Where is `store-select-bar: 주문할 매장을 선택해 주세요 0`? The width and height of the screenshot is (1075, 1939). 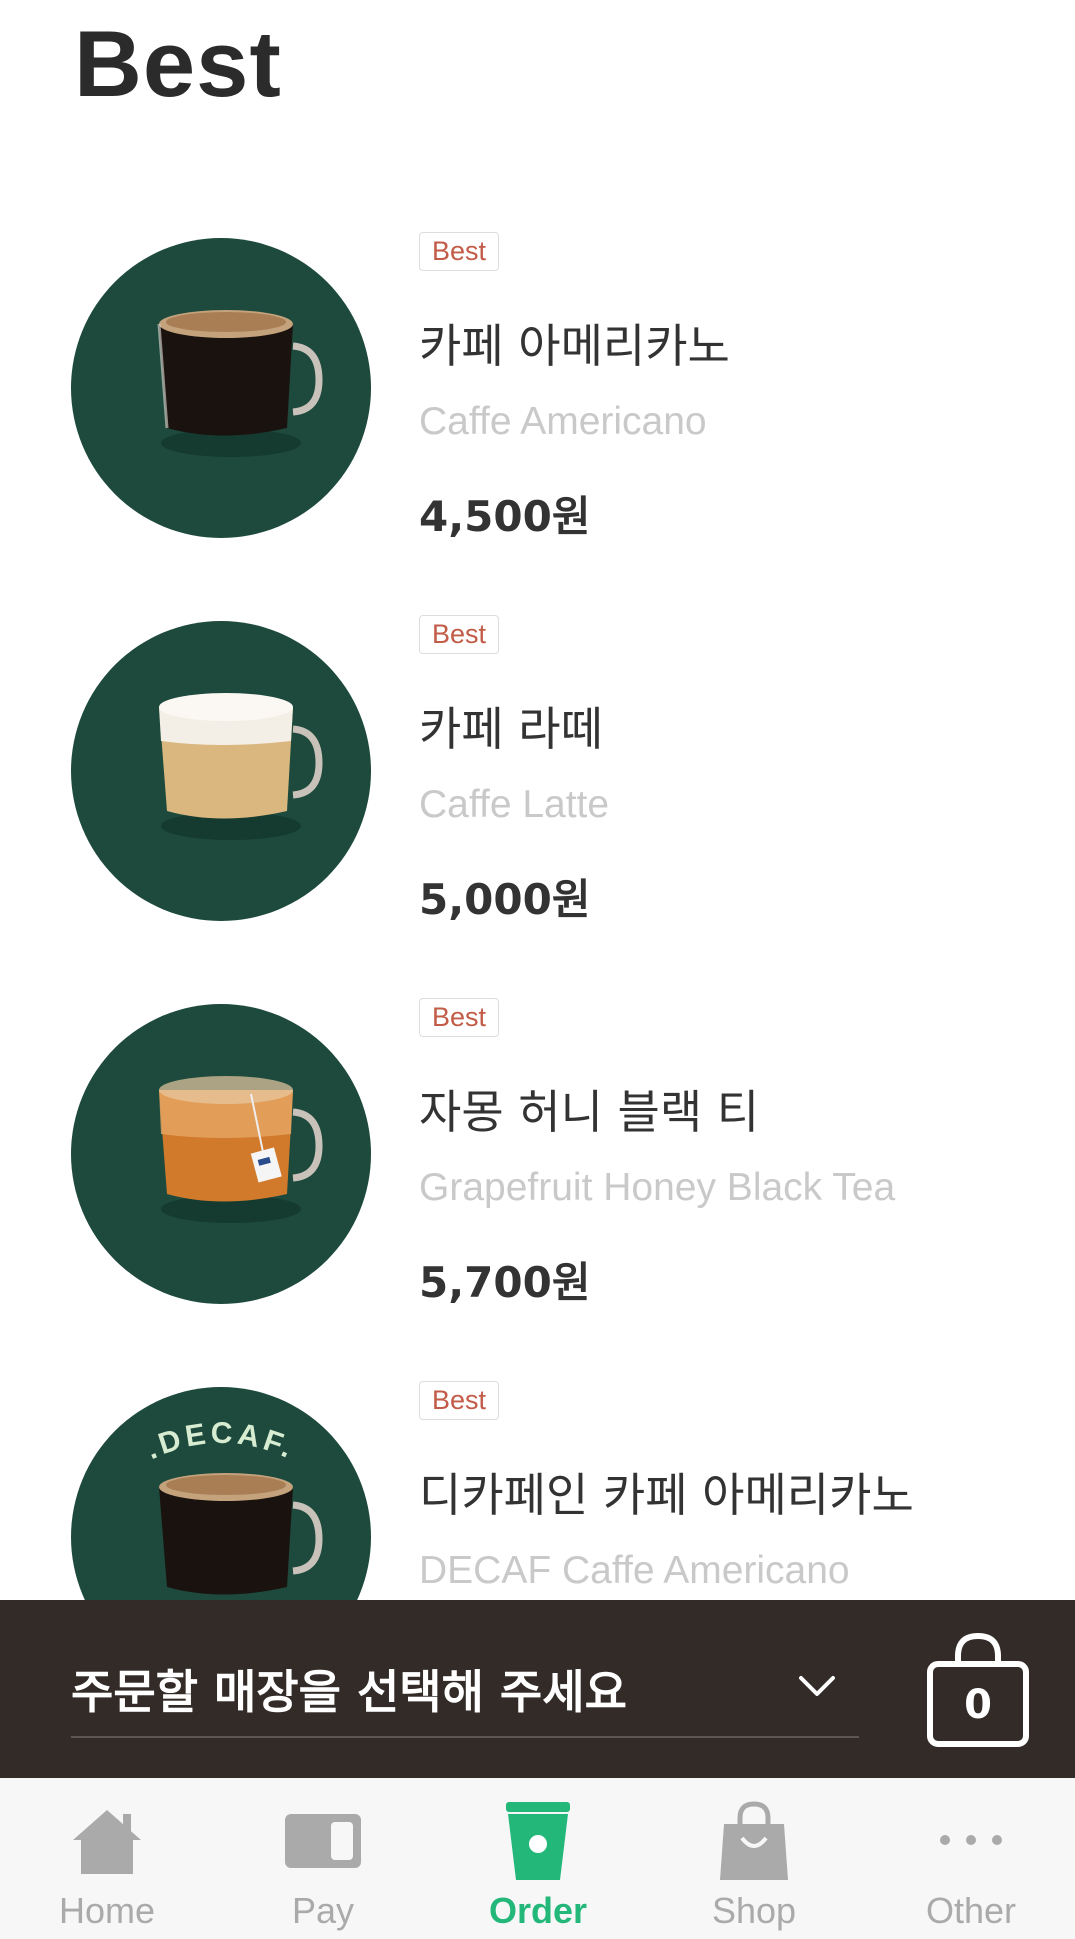
store-select-bar: 주문할 매장을 선택해 주세요 0 is located at coordinates (537, 1689).